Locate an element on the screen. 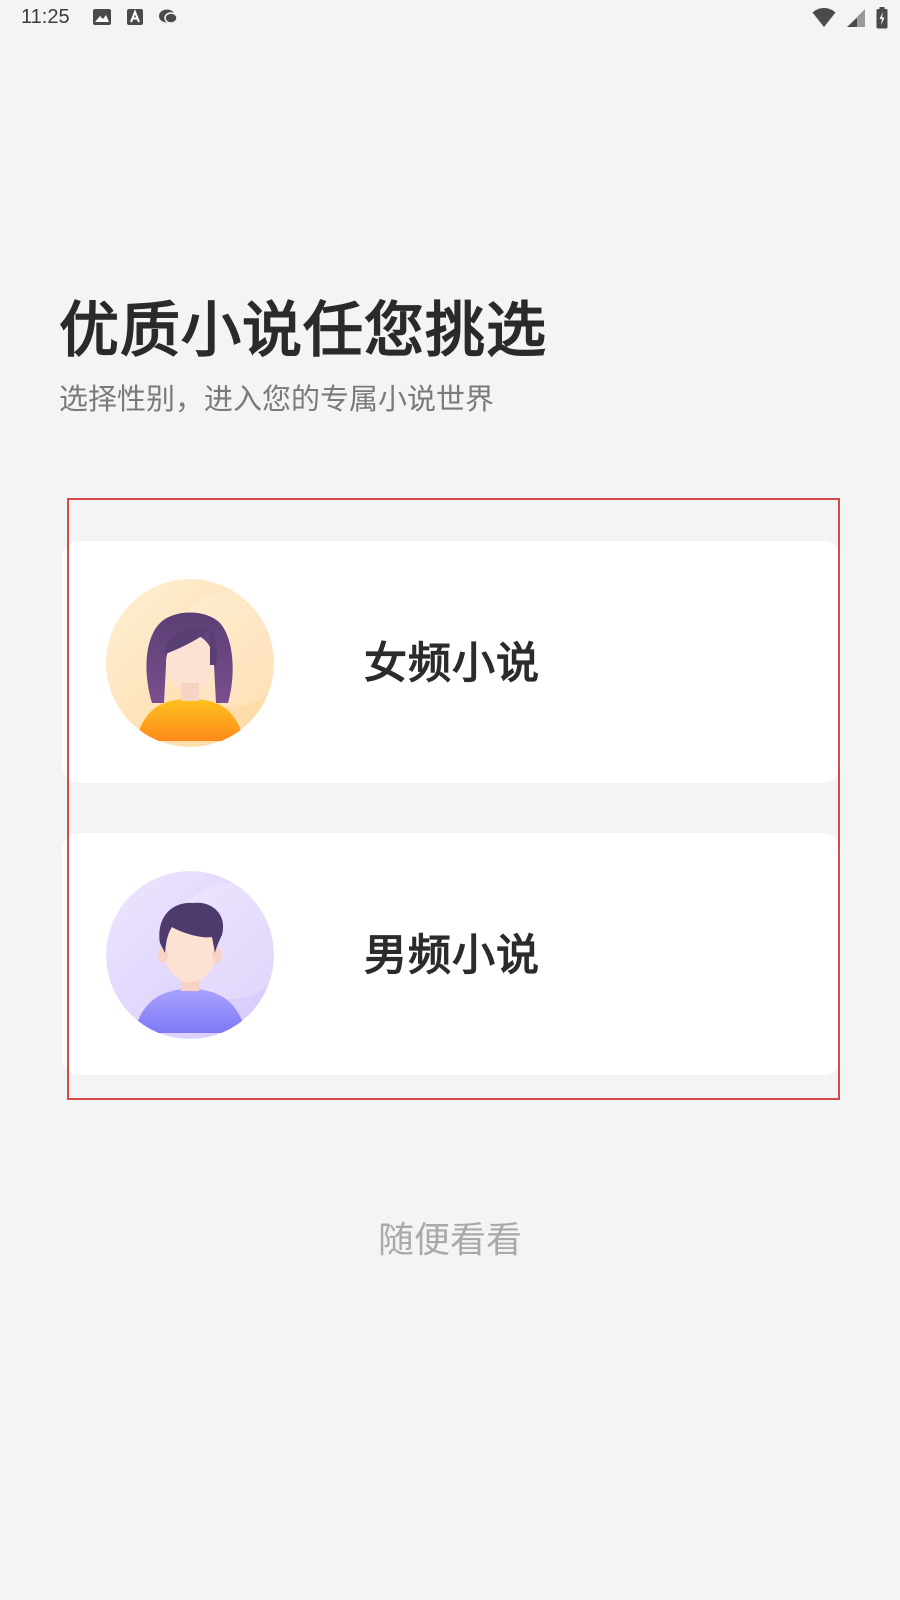 The height and width of the screenshot is (1600, 900). notification-icons is located at coordinates (135, 17).